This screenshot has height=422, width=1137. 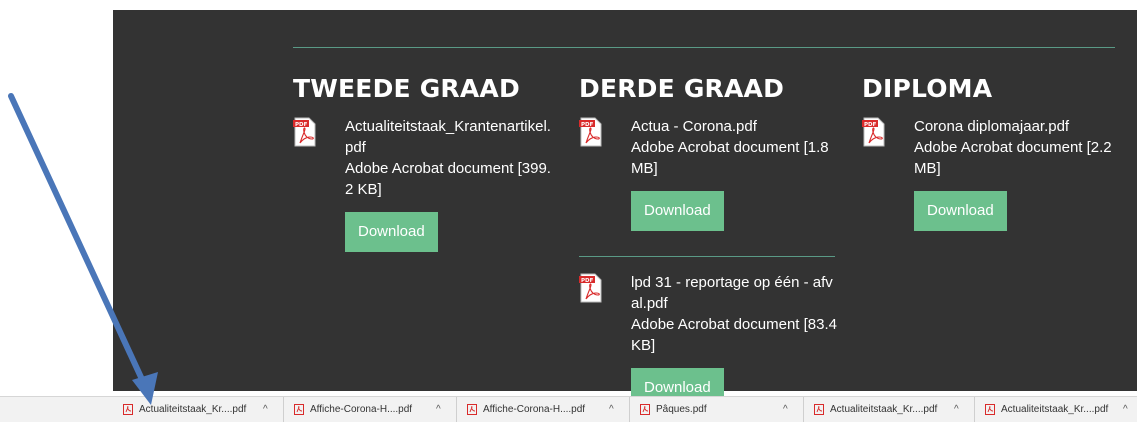 I want to click on annotation-arrow-icon, so click(x=83, y=249).